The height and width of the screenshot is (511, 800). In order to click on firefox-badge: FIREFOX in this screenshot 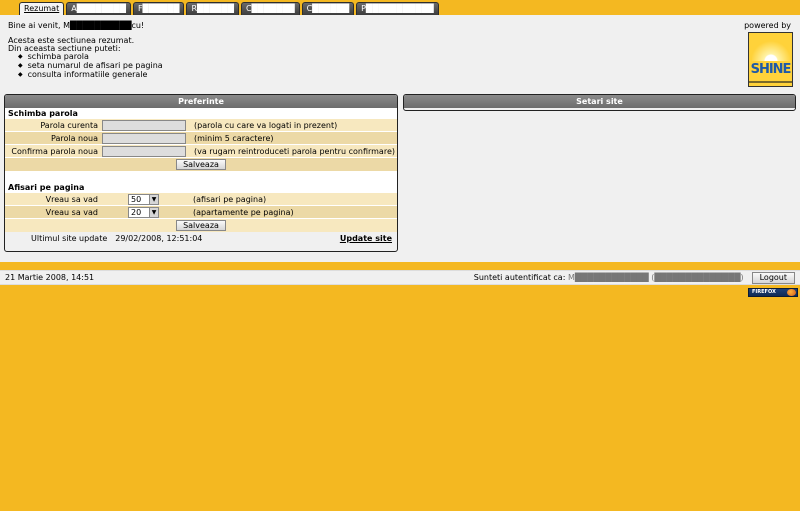, I will do `click(773, 292)`.